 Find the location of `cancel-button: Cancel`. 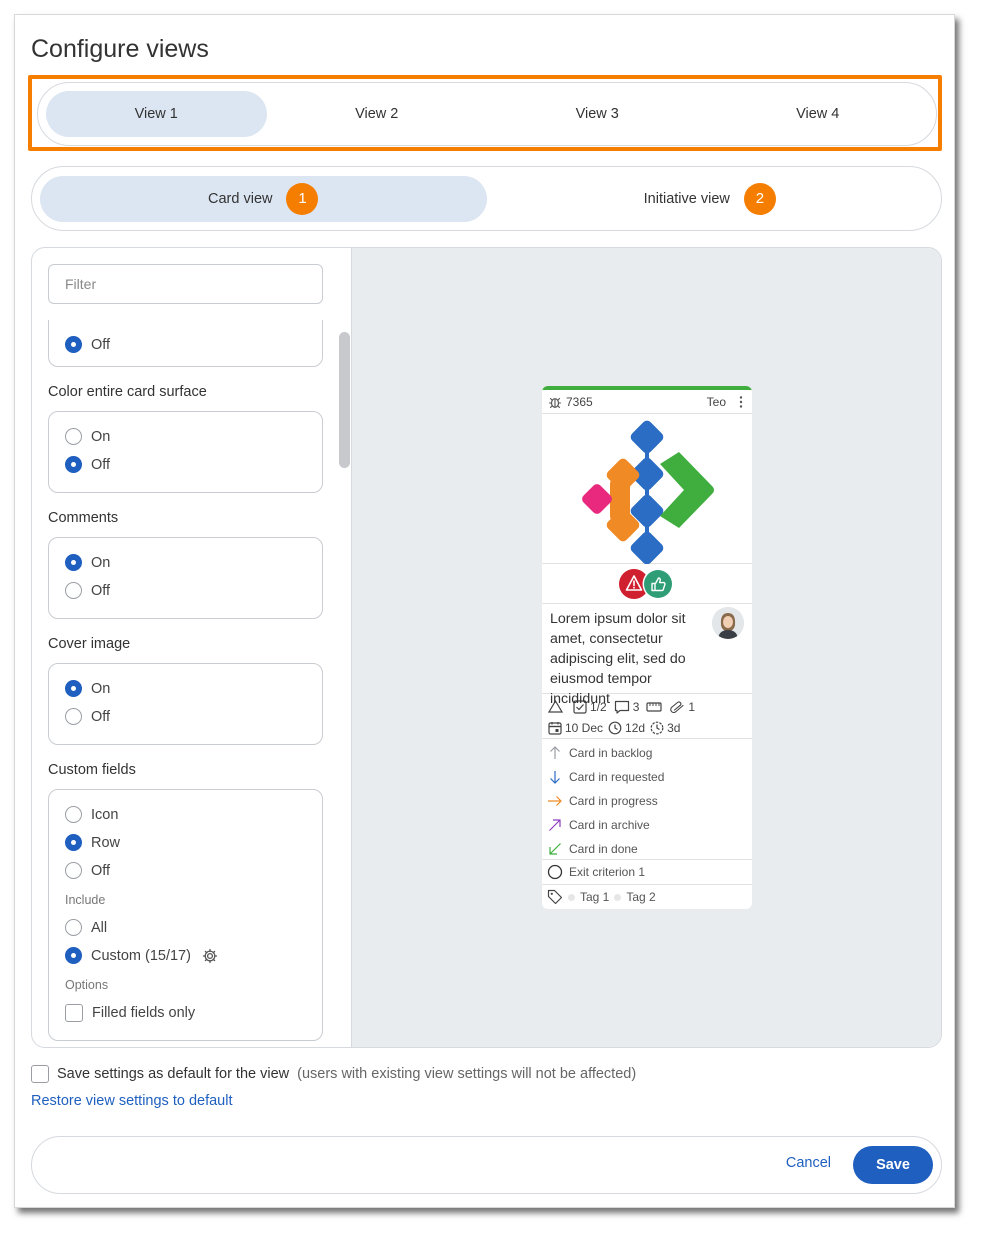

cancel-button: Cancel is located at coordinates (808, 1163).